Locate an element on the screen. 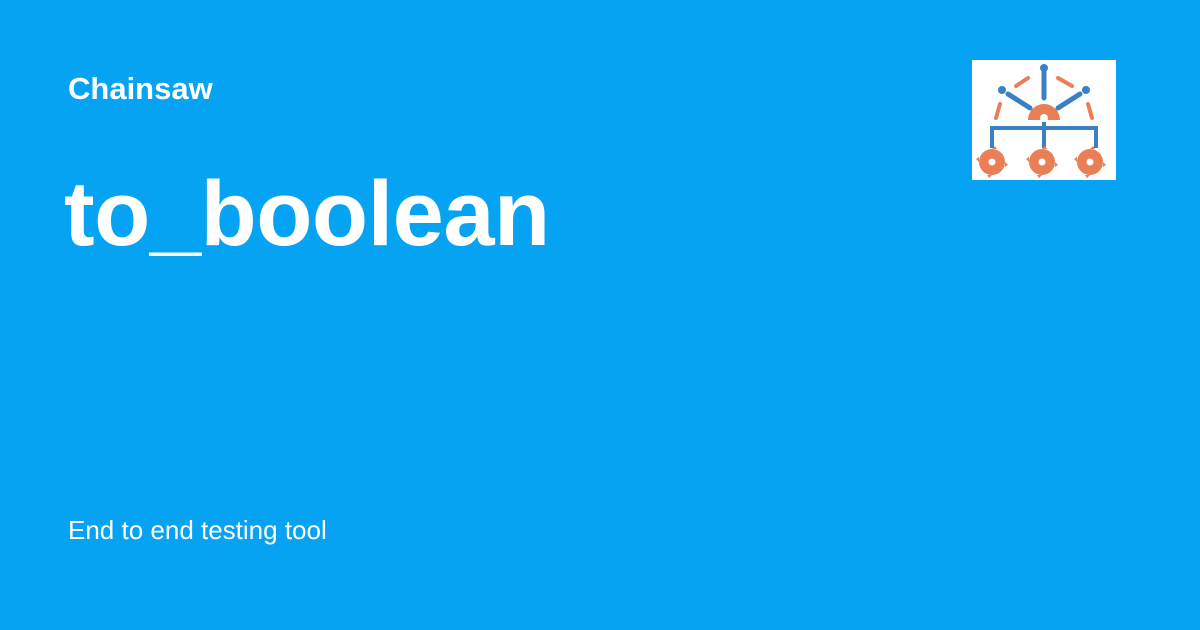 This screenshot has width=1200, height=630. tagline: End to end testing tool is located at coordinates (197, 530).